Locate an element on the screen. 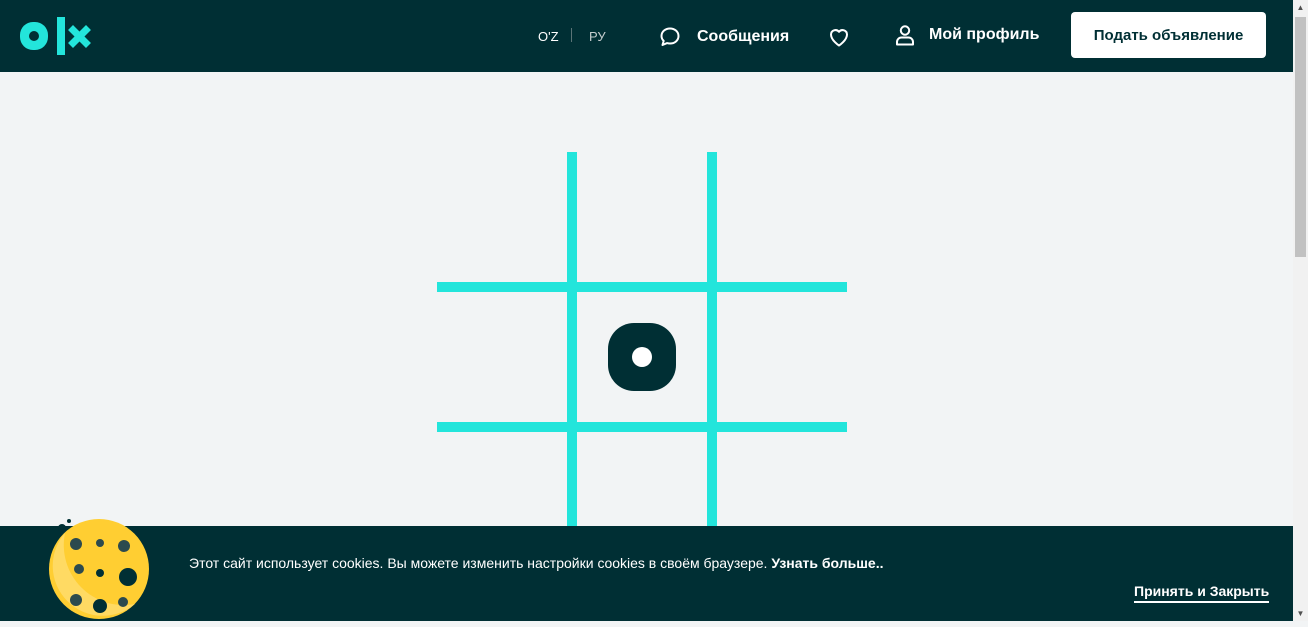  post-ad-button: Подать объявление is located at coordinates (1168, 35).